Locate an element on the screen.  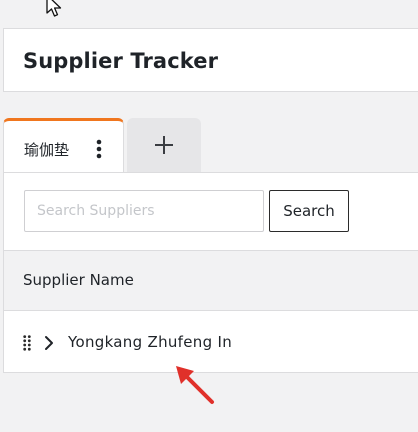
plus-icon is located at coordinates (164, 145).